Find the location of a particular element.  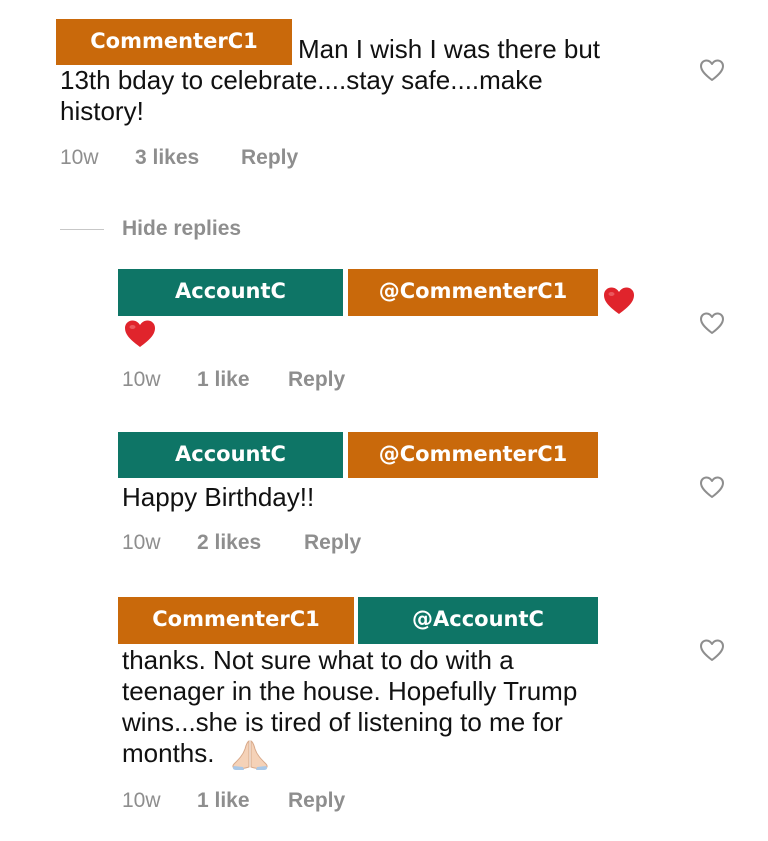

reply-author-tag: CommenterC1 is located at coordinates (236, 620).